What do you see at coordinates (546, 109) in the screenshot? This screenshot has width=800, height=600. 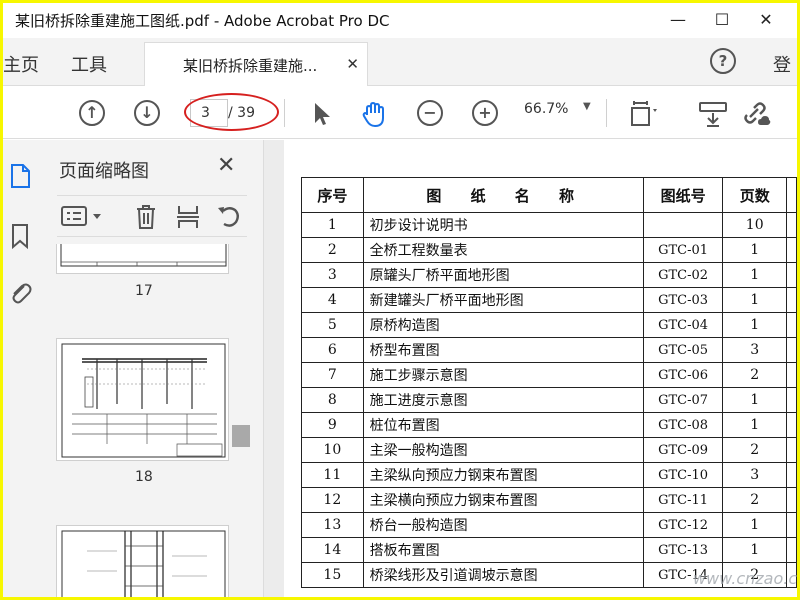 I see `zoom-level: 66.7%` at bounding box center [546, 109].